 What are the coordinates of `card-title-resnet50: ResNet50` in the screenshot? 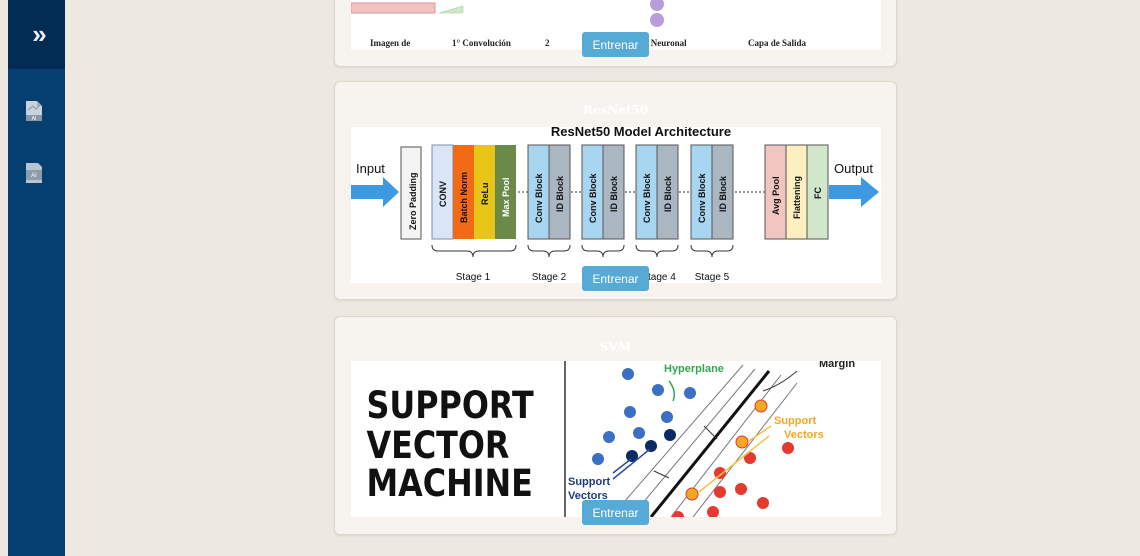 It's located at (615, 110).